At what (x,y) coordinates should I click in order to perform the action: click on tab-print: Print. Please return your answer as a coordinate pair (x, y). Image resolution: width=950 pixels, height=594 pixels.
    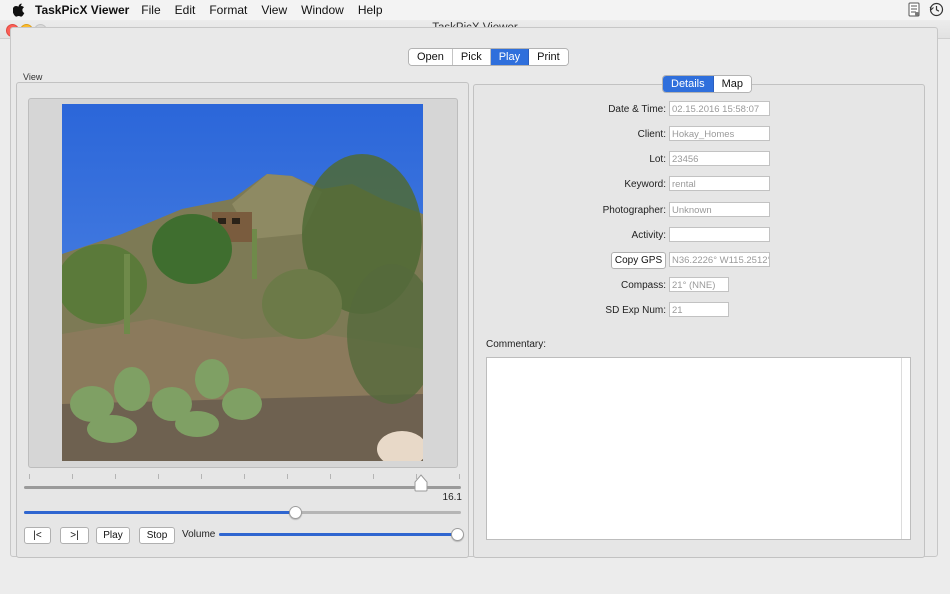
    Looking at the image, I should click on (548, 57).